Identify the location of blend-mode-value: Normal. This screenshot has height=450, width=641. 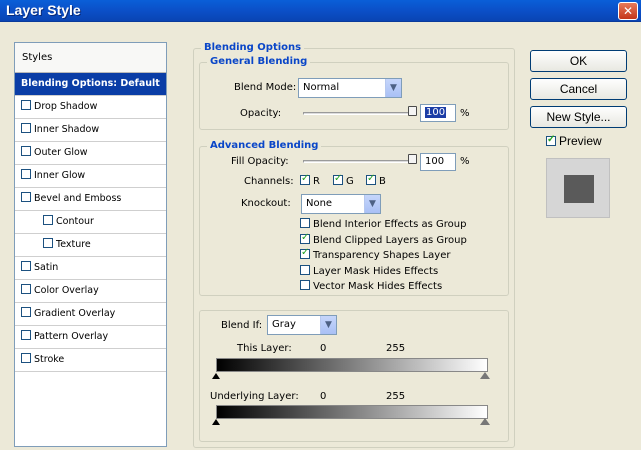
(321, 87).